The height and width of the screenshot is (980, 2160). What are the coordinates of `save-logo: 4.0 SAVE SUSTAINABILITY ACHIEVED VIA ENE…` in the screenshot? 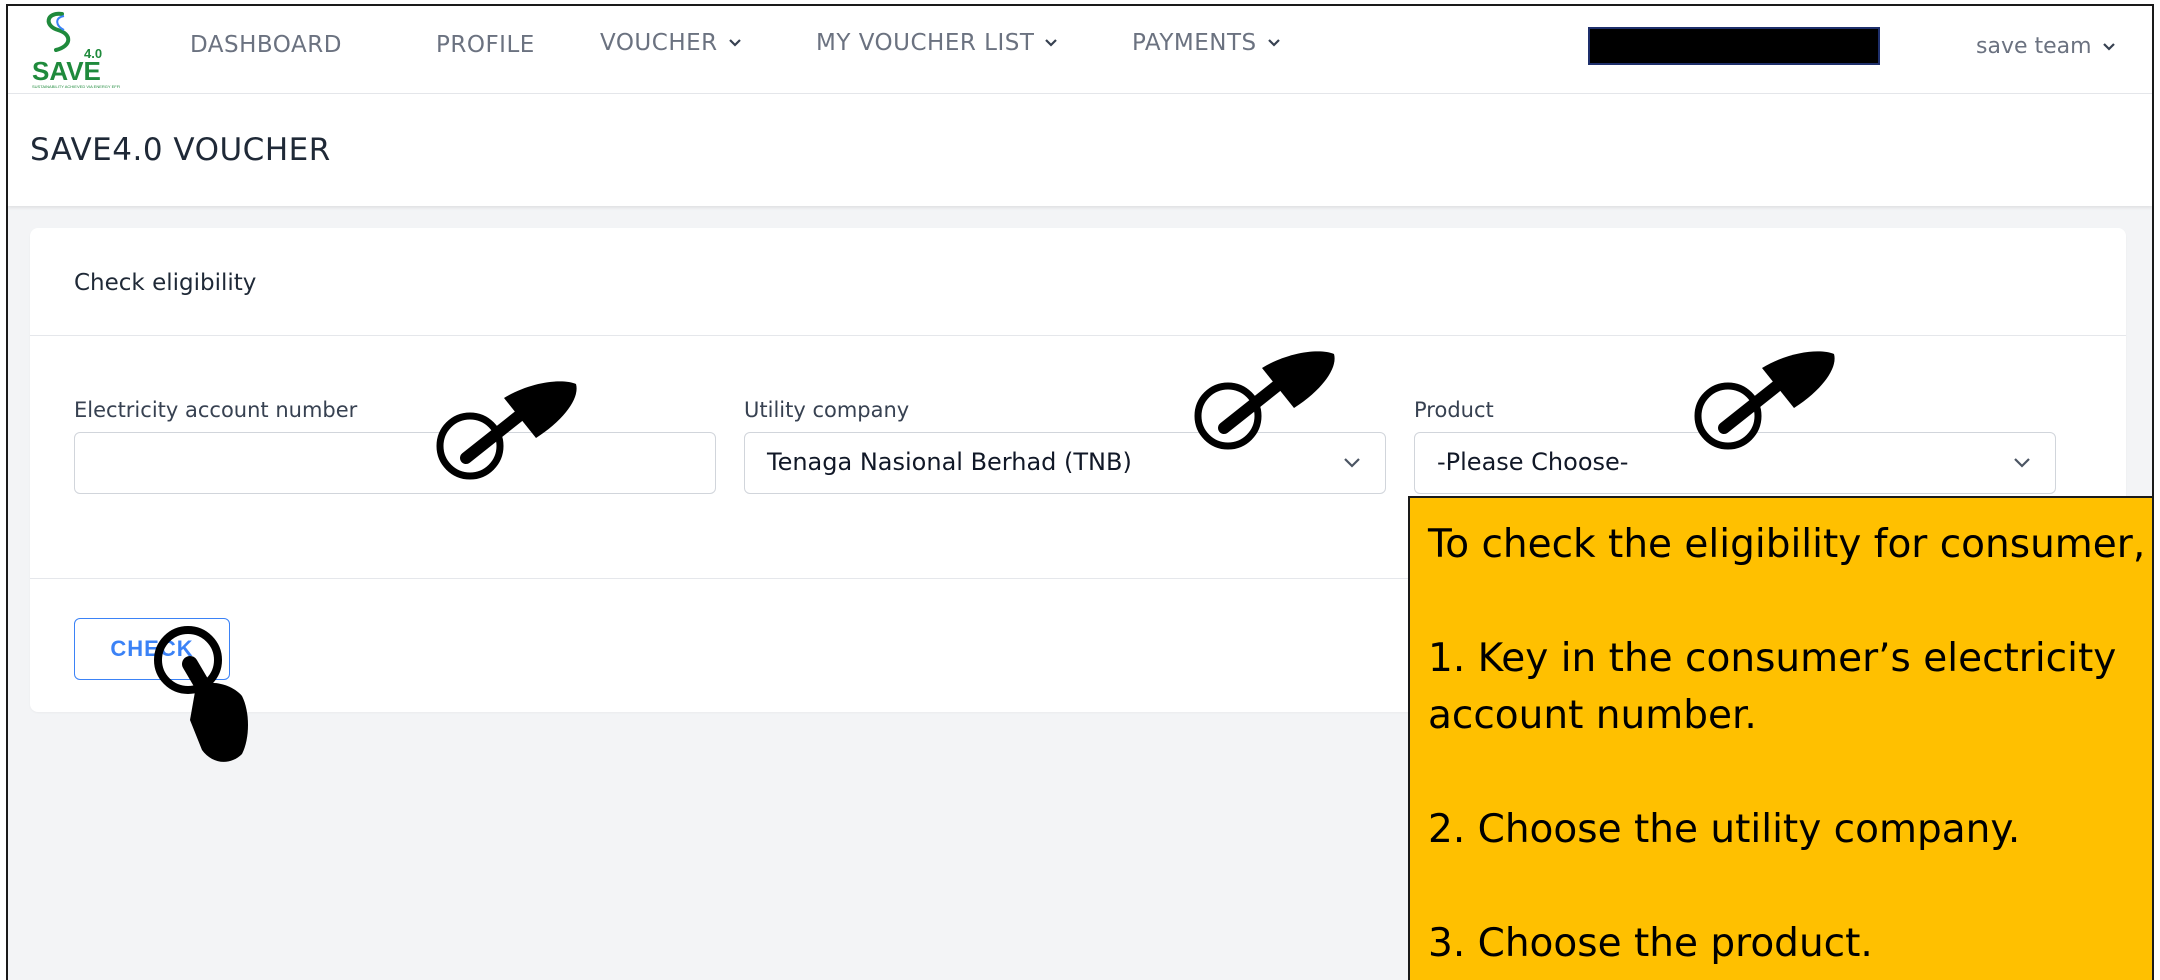 It's located at (74, 49).